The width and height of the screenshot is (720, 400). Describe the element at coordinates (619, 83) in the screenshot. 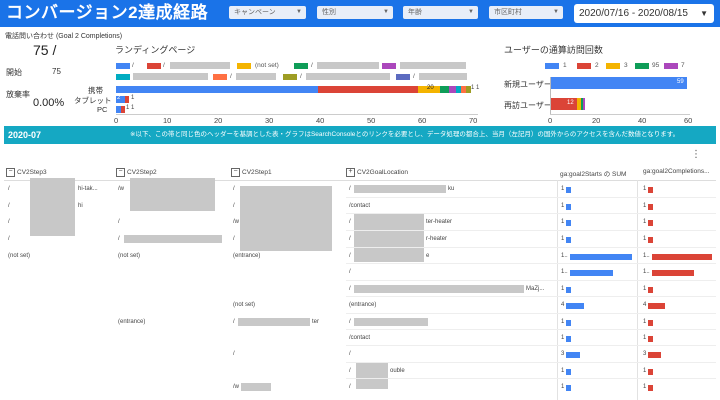

I see `bar-new-users` at that location.